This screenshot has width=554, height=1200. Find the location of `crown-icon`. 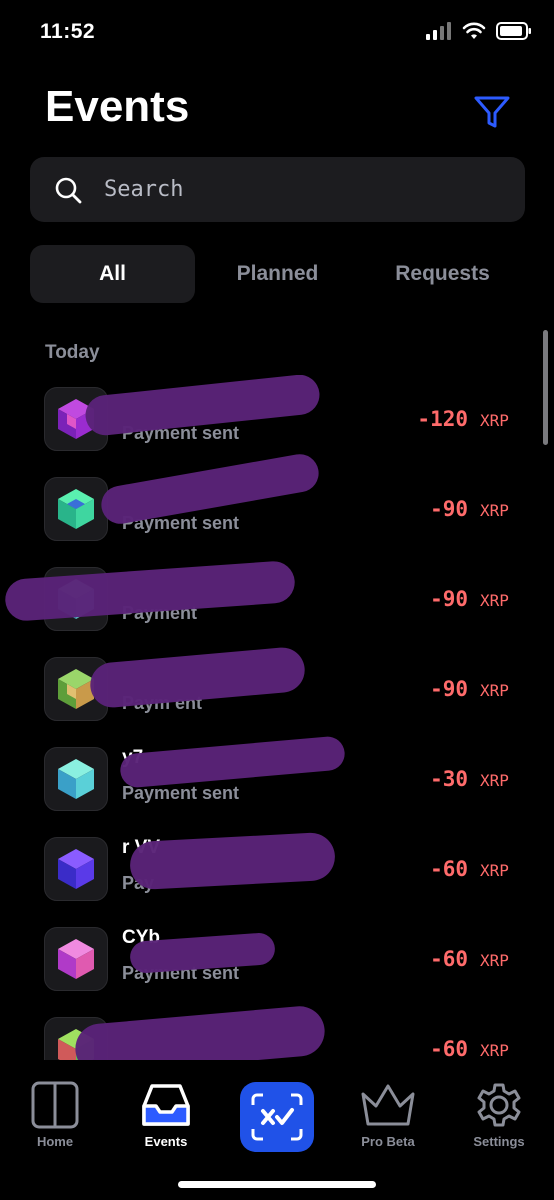

crown-icon is located at coordinates (388, 1105).